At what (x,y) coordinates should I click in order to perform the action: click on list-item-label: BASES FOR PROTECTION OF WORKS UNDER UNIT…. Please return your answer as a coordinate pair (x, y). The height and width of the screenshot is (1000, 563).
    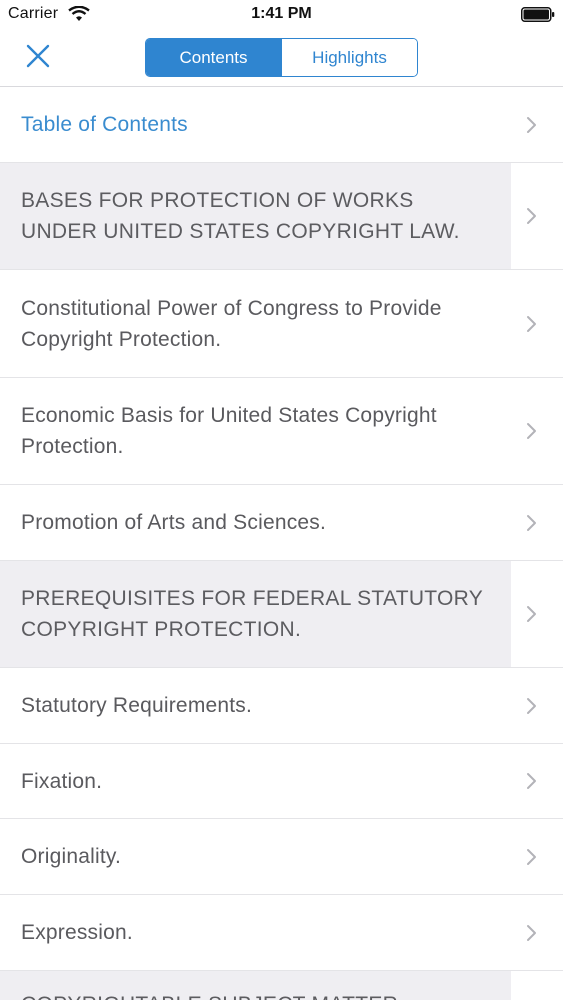
    Looking at the image, I should click on (240, 216).